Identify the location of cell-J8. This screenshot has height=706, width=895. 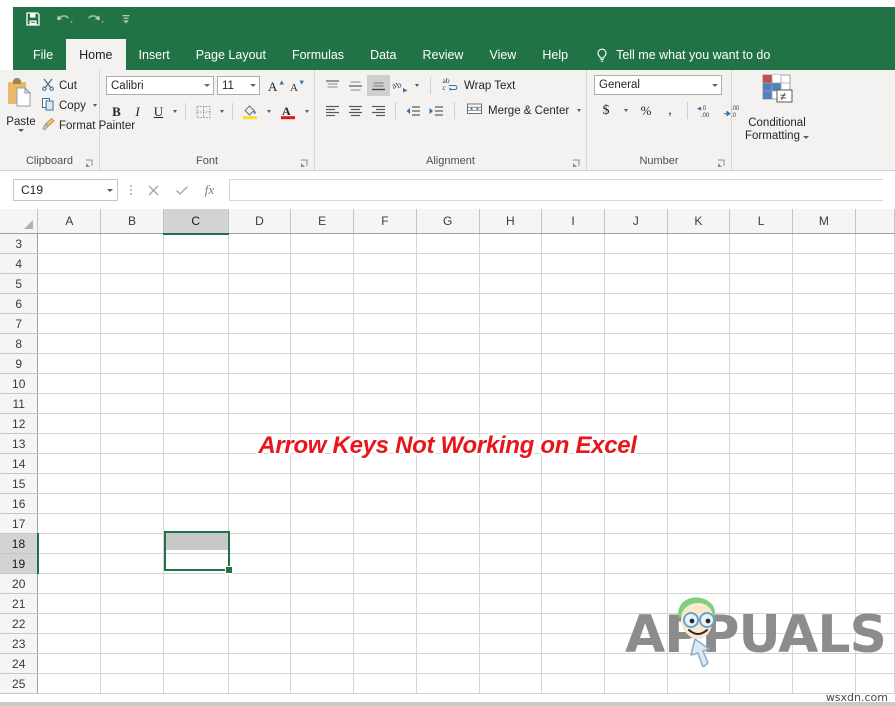
(636, 343).